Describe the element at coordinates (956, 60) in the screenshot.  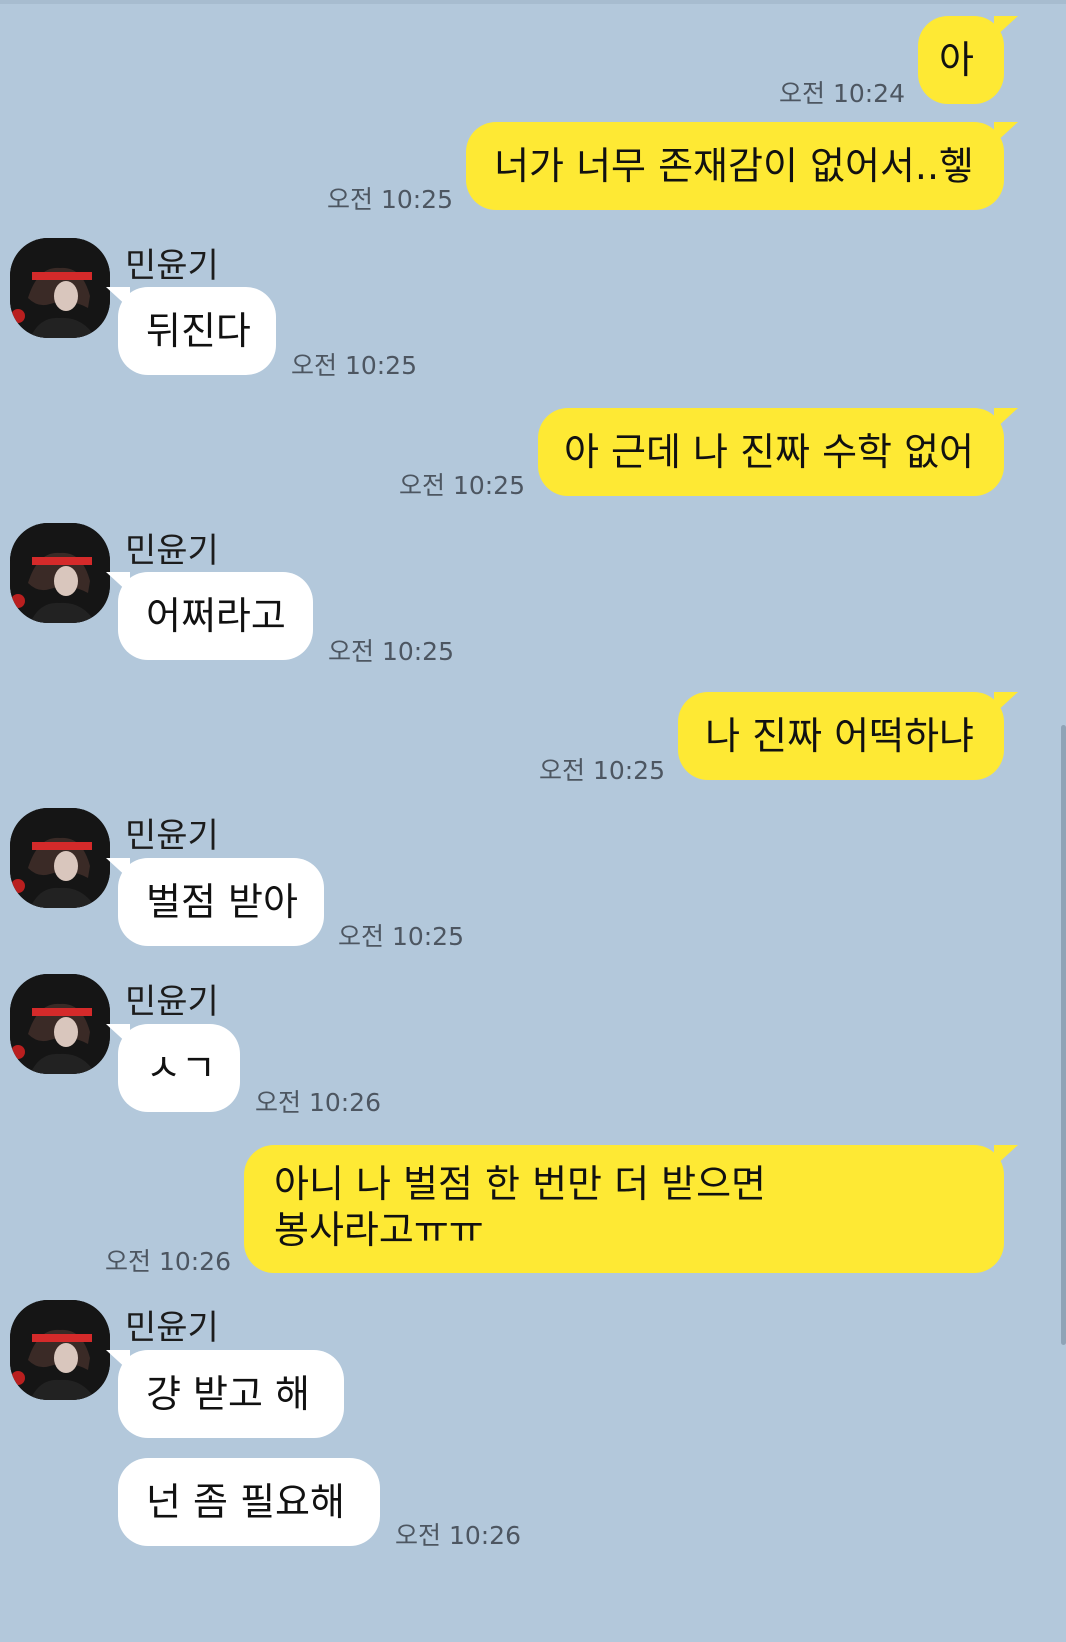
I see `message-text: 아` at that location.